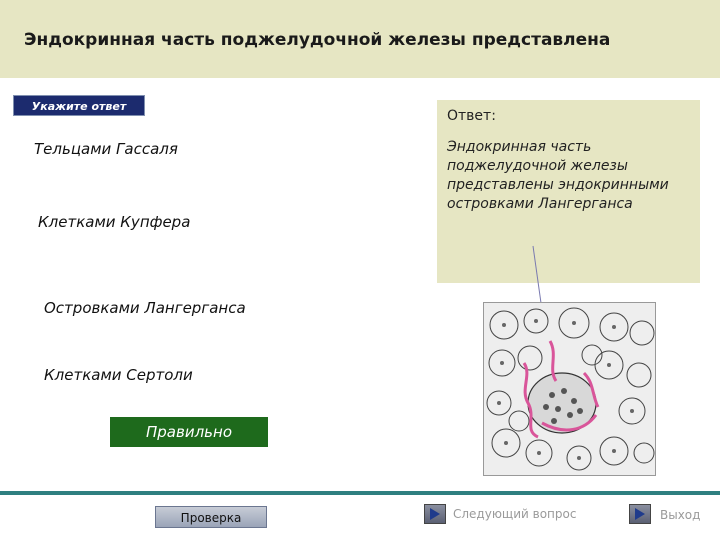 The width and height of the screenshot is (720, 540). Describe the element at coordinates (189, 432) in the screenshot. I see `result-correct-badge: Правильно` at that location.